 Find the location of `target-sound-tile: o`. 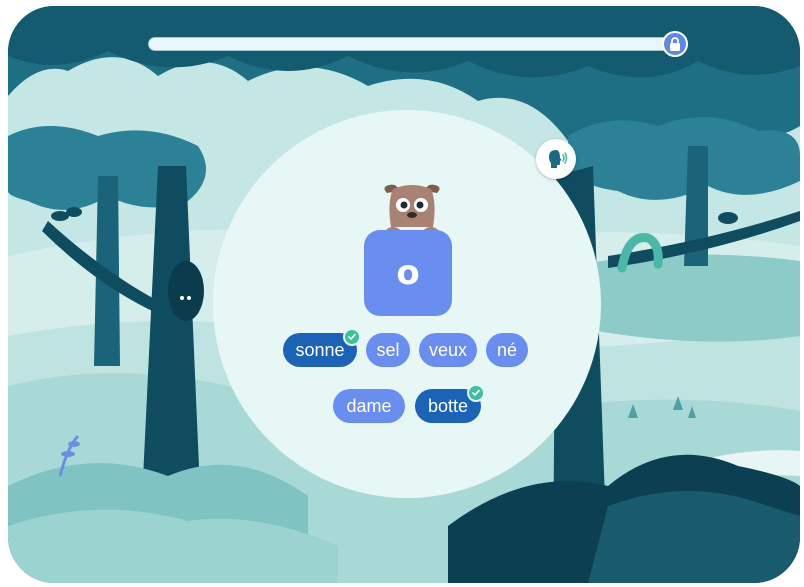

target-sound-tile: o is located at coordinates (408, 273).